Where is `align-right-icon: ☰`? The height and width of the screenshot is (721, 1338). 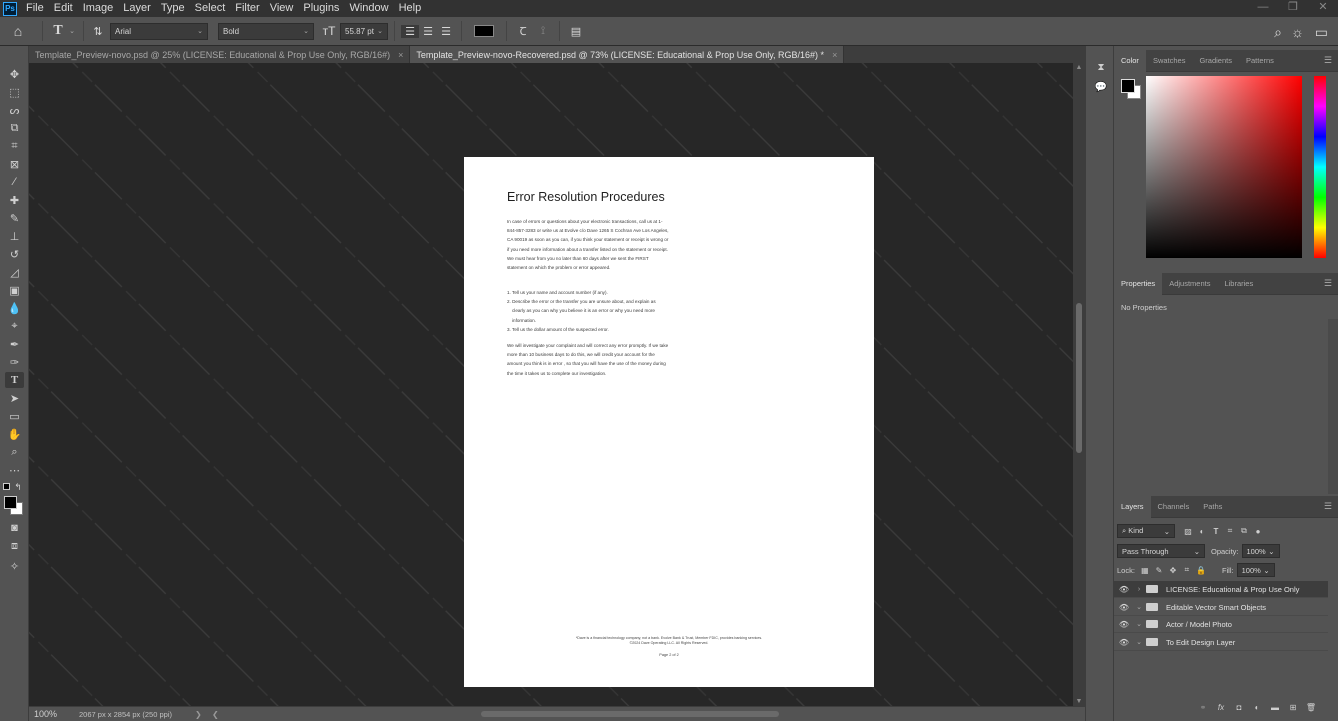
align-right-icon: ☰ is located at coordinates (446, 31).